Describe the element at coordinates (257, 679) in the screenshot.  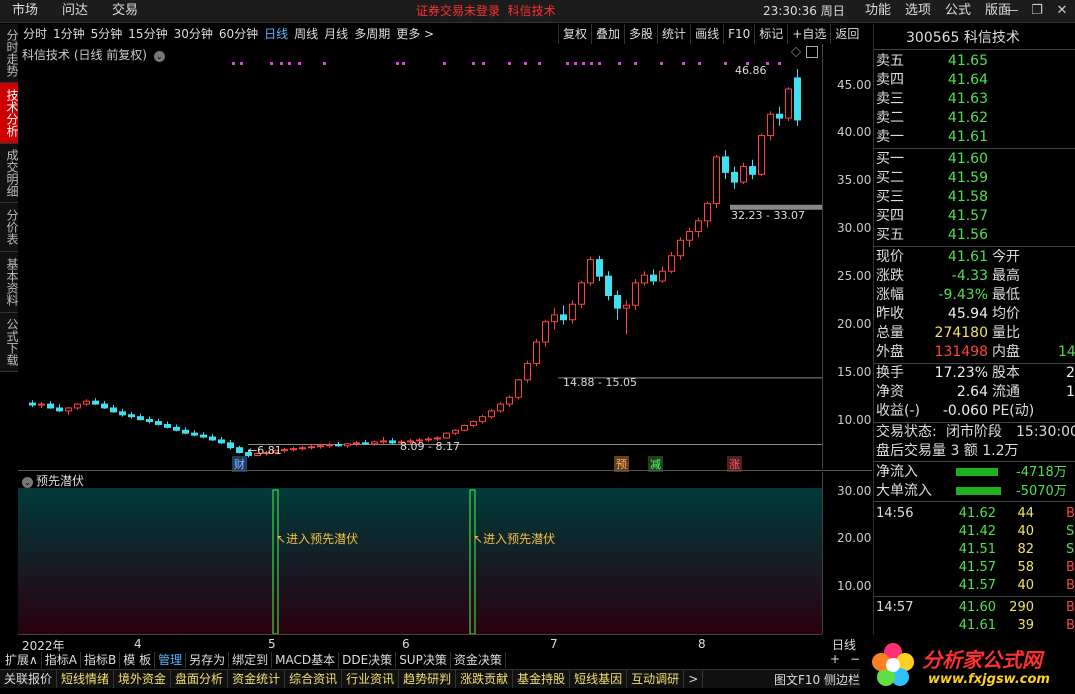
I see `btn-fund-stats: 资金统计` at that location.